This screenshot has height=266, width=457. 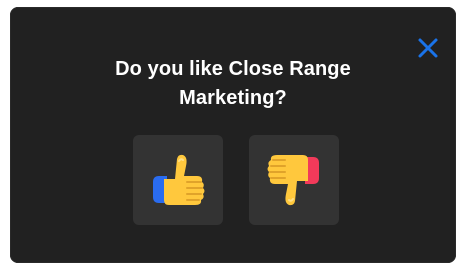 I want to click on thumbs-down-icon, so click(x=293, y=180).